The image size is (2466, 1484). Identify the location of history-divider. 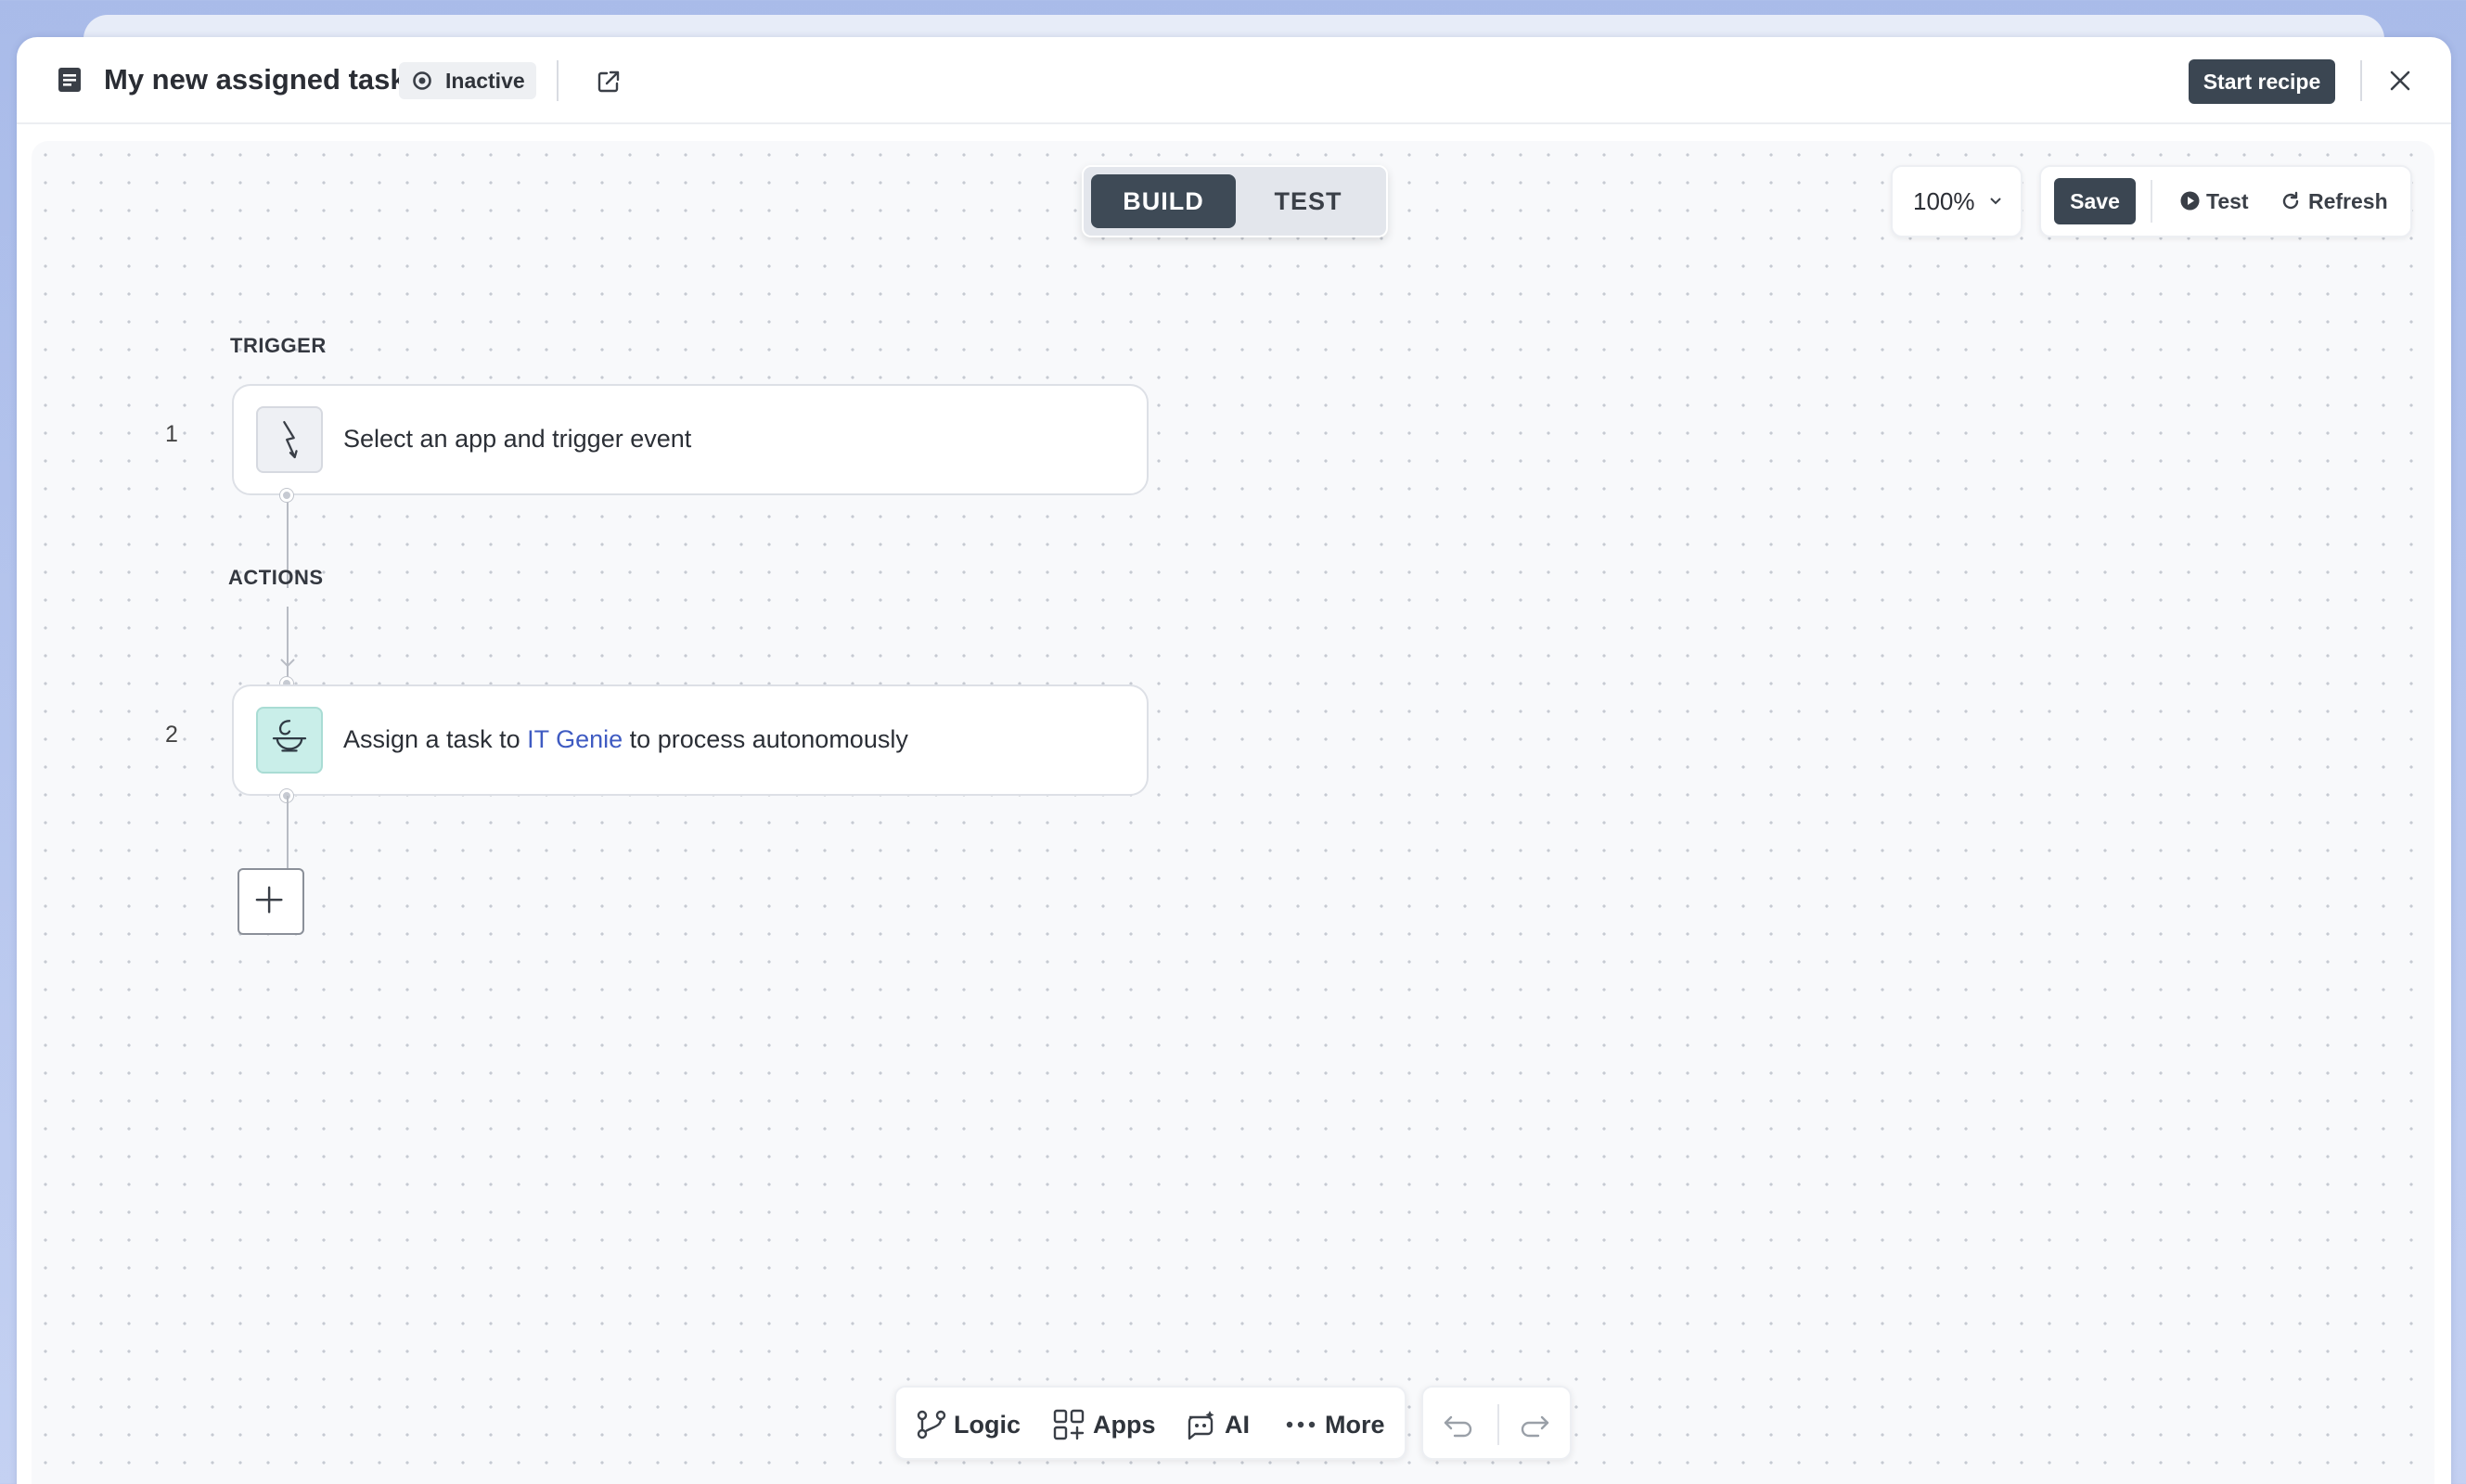
(1498, 1424).